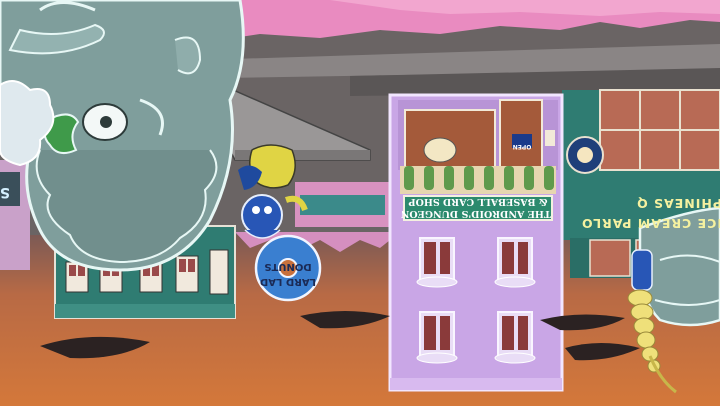  What do you see at coordinates (288, 281) in the screenshot?
I see `donut-sign-line1: LARD LAD` at bounding box center [288, 281].